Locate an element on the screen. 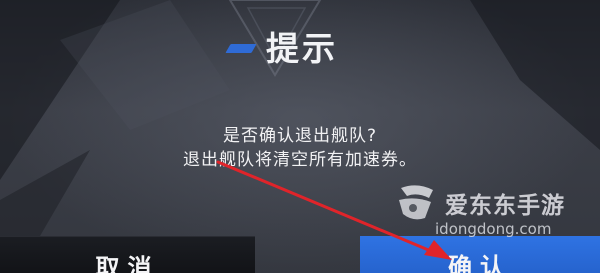 Image resolution: width=600 pixels, height=273 pixels. site-watermark: 爱东东手游 idongdong.com is located at coordinates (495, 212).